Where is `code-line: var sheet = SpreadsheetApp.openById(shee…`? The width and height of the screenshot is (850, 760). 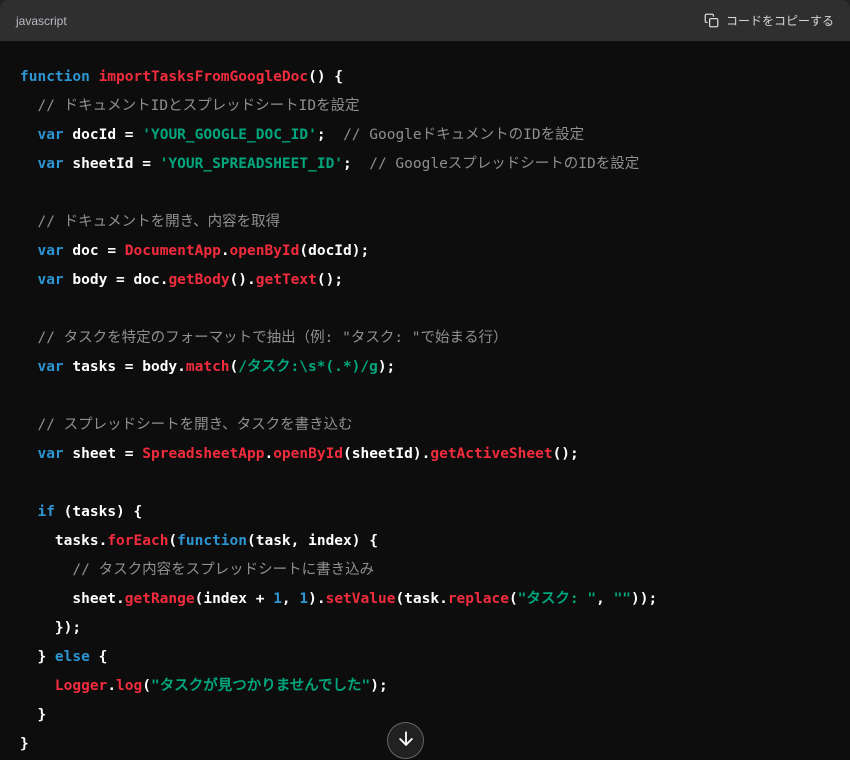
code-line: var sheet = SpreadsheetApp.openById(shee… is located at coordinates (308, 454).